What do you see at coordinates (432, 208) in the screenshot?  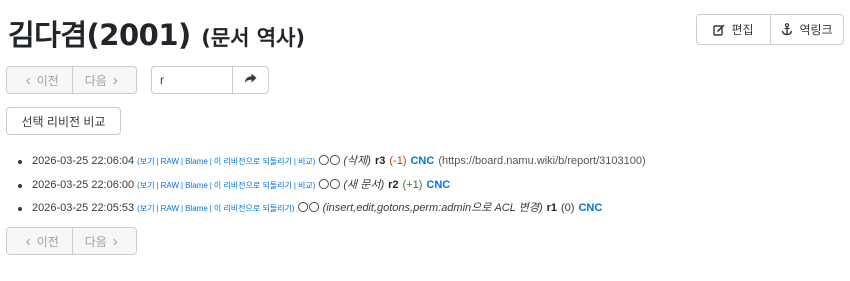 I see `edit-summary: (insert,edit,gotons,perm:admin으로 ACL 변경)` at bounding box center [432, 208].